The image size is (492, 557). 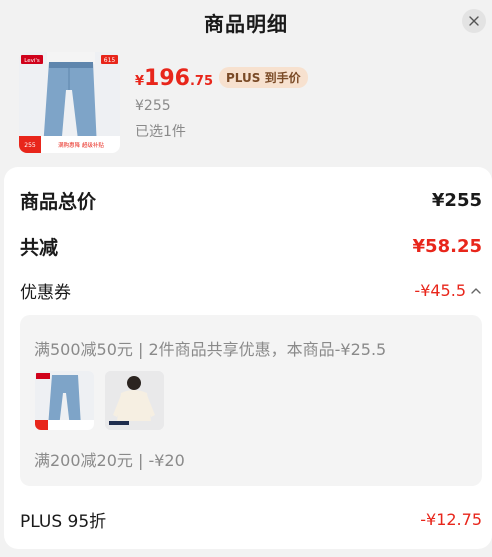 What do you see at coordinates (447, 246) in the screenshot?
I see `discount-value: ¥58.25` at bounding box center [447, 246].